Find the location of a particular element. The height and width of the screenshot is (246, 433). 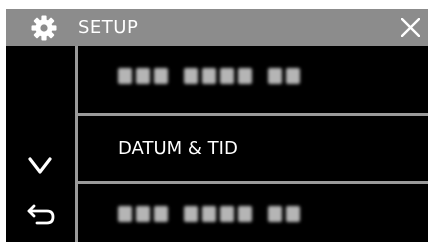

close-button is located at coordinates (410, 27).